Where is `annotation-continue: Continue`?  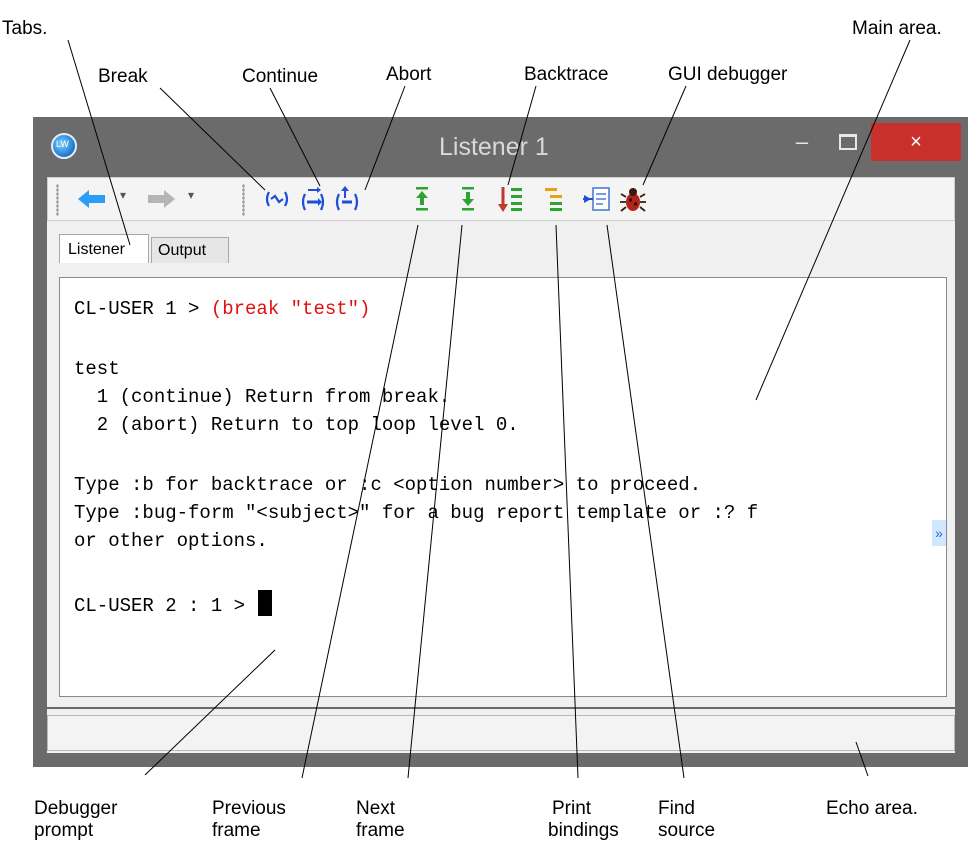 annotation-continue: Continue is located at coordinates (280, 76).